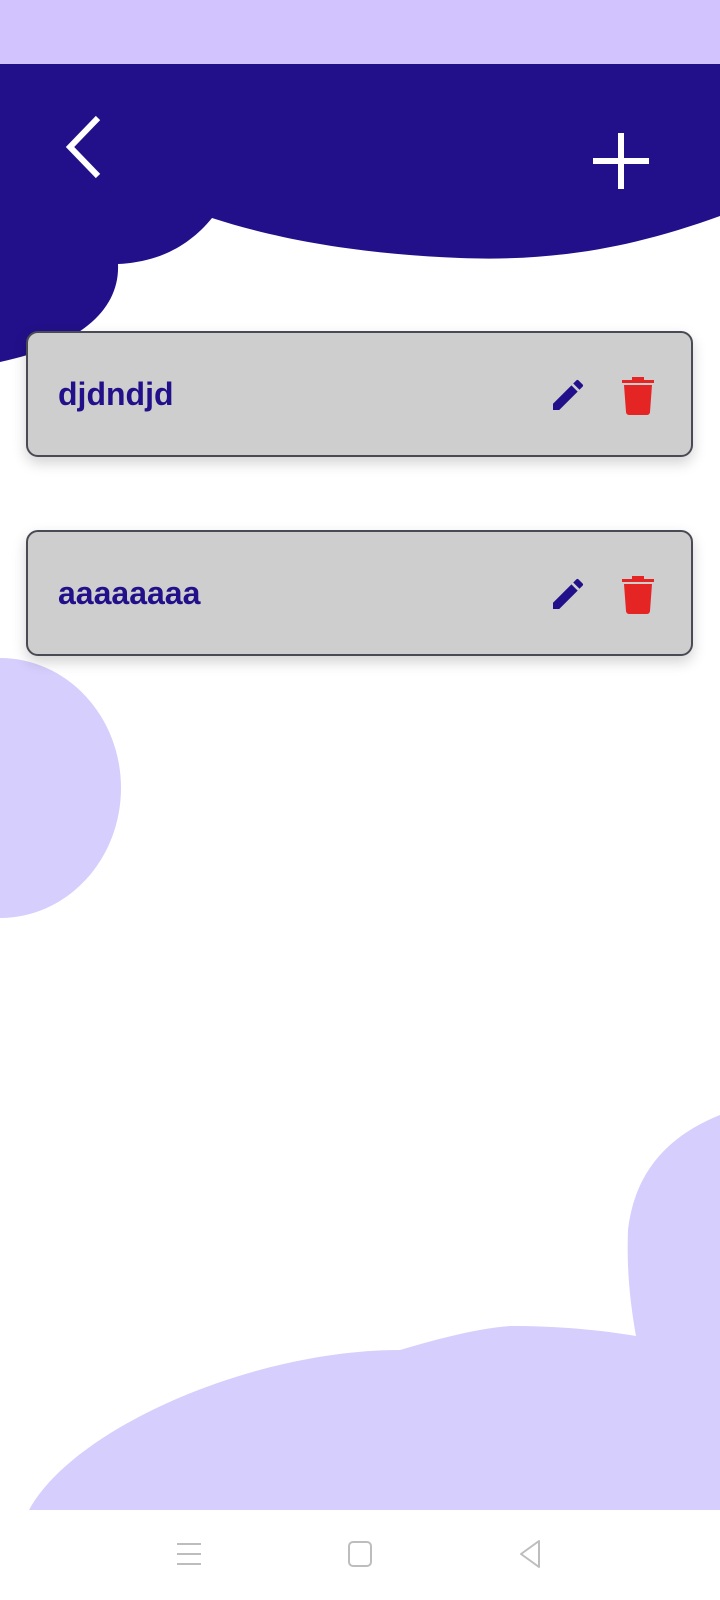 Image resolution: width=720 pixels, height=1600 pixels. I want to click on list-item: aaaaaaaa, so click(359, 593).